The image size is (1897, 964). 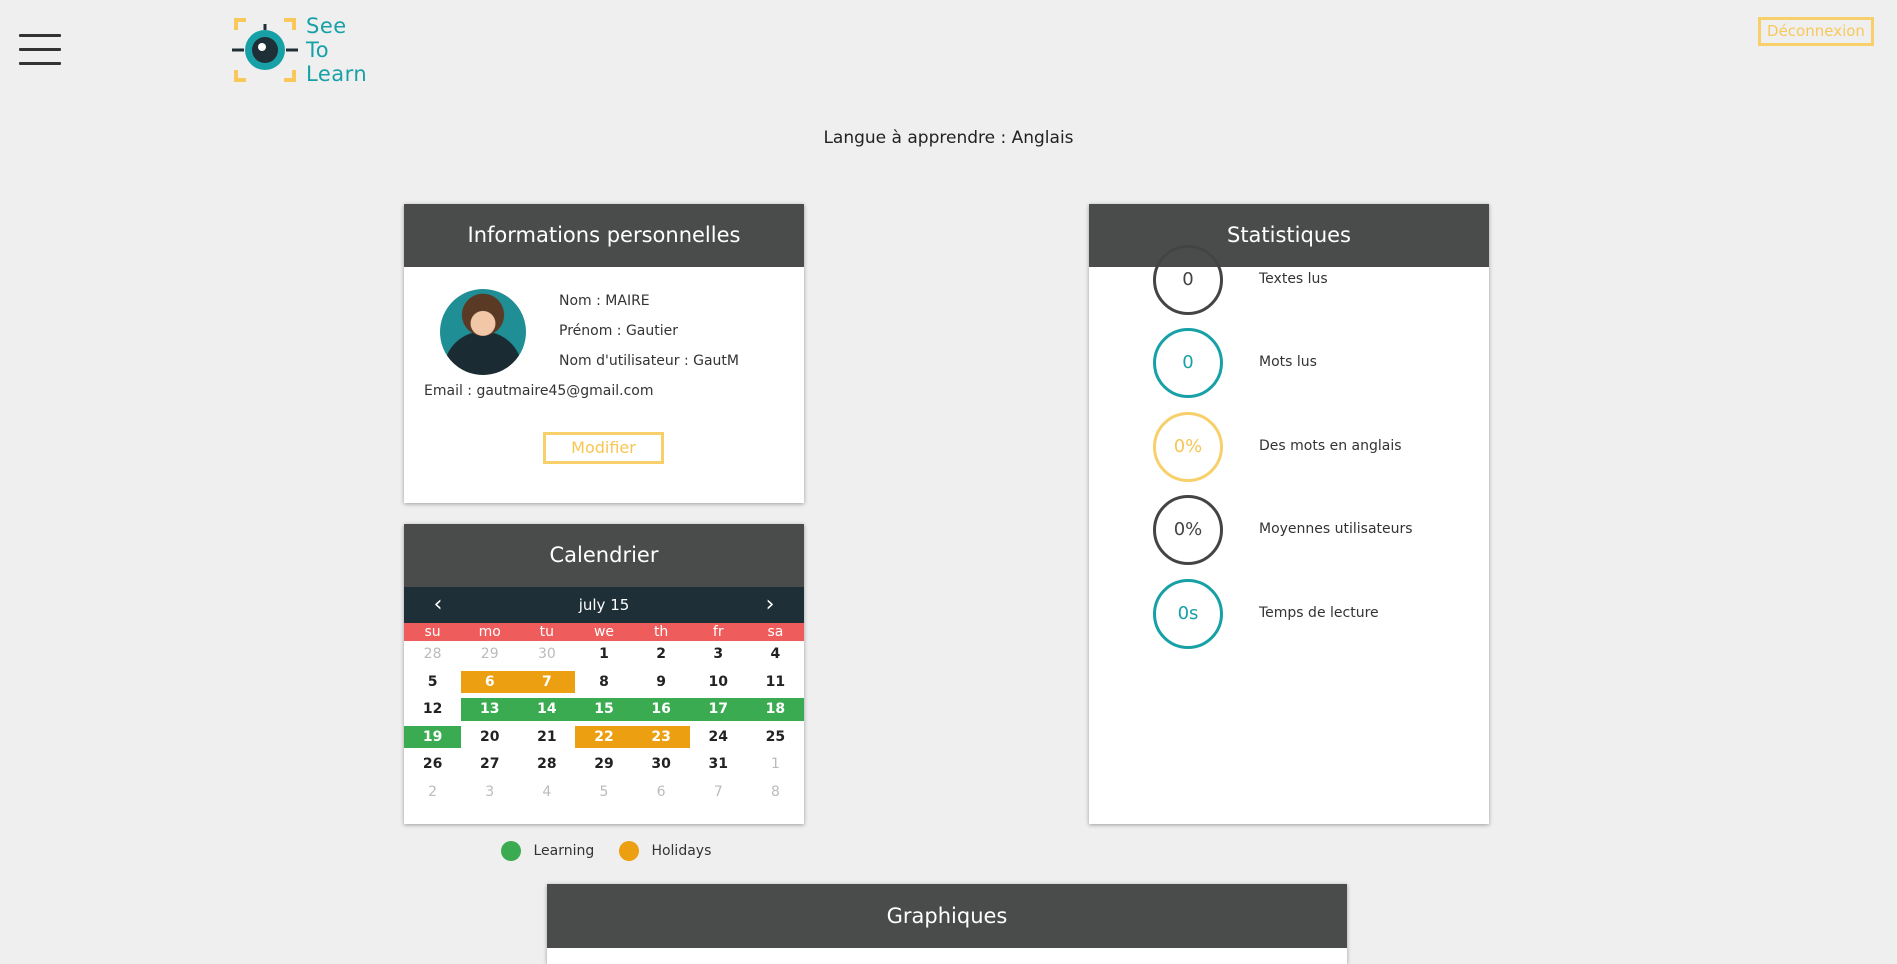 I want to click on calendar-week: 12 13 14 15 16 17 18, so click(x=604, y=709).